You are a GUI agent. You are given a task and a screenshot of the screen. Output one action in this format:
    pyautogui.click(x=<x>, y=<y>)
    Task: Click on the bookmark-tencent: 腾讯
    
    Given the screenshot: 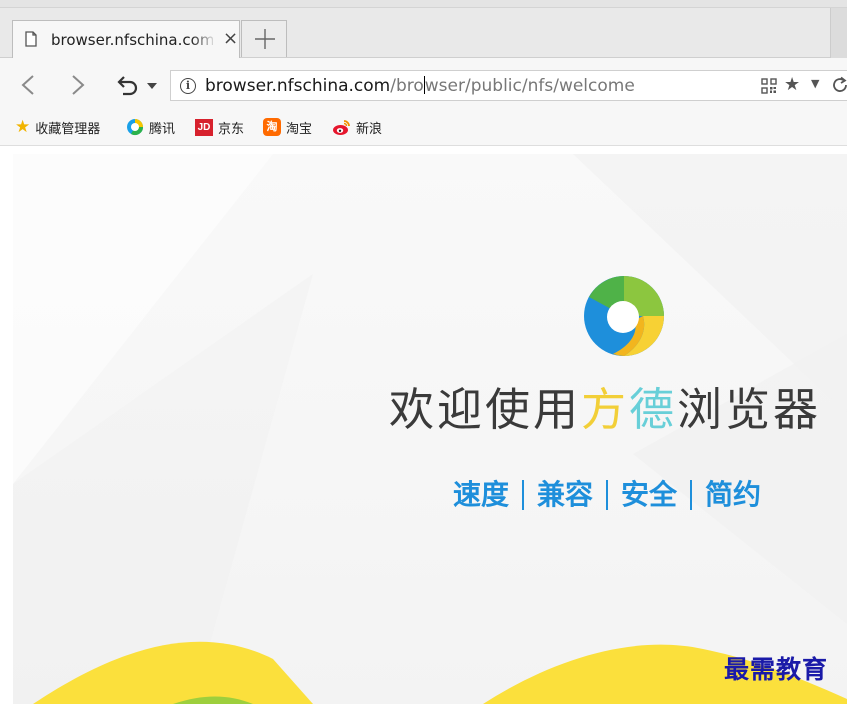 What is the action you would take?
    pyautogui.click(x=150, y=127)
    